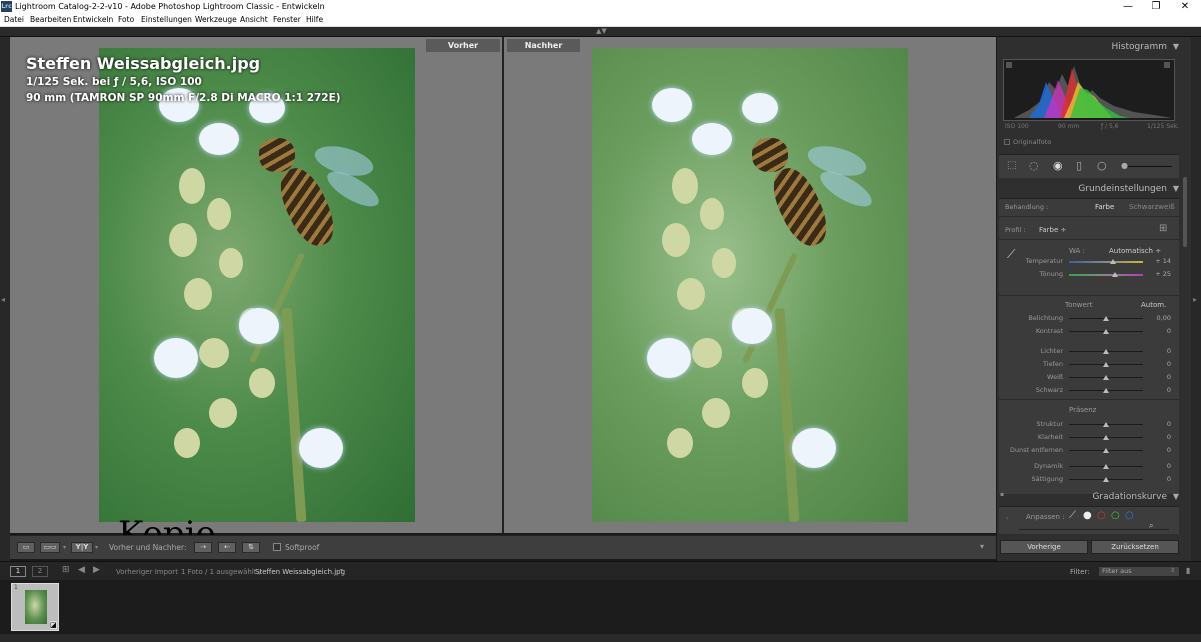 This screenshot has height=642, width=1201. Describe the element at coordinates (1079, 165) in the screenshot. I see `graduated-filter-icon: ▯` at that location.